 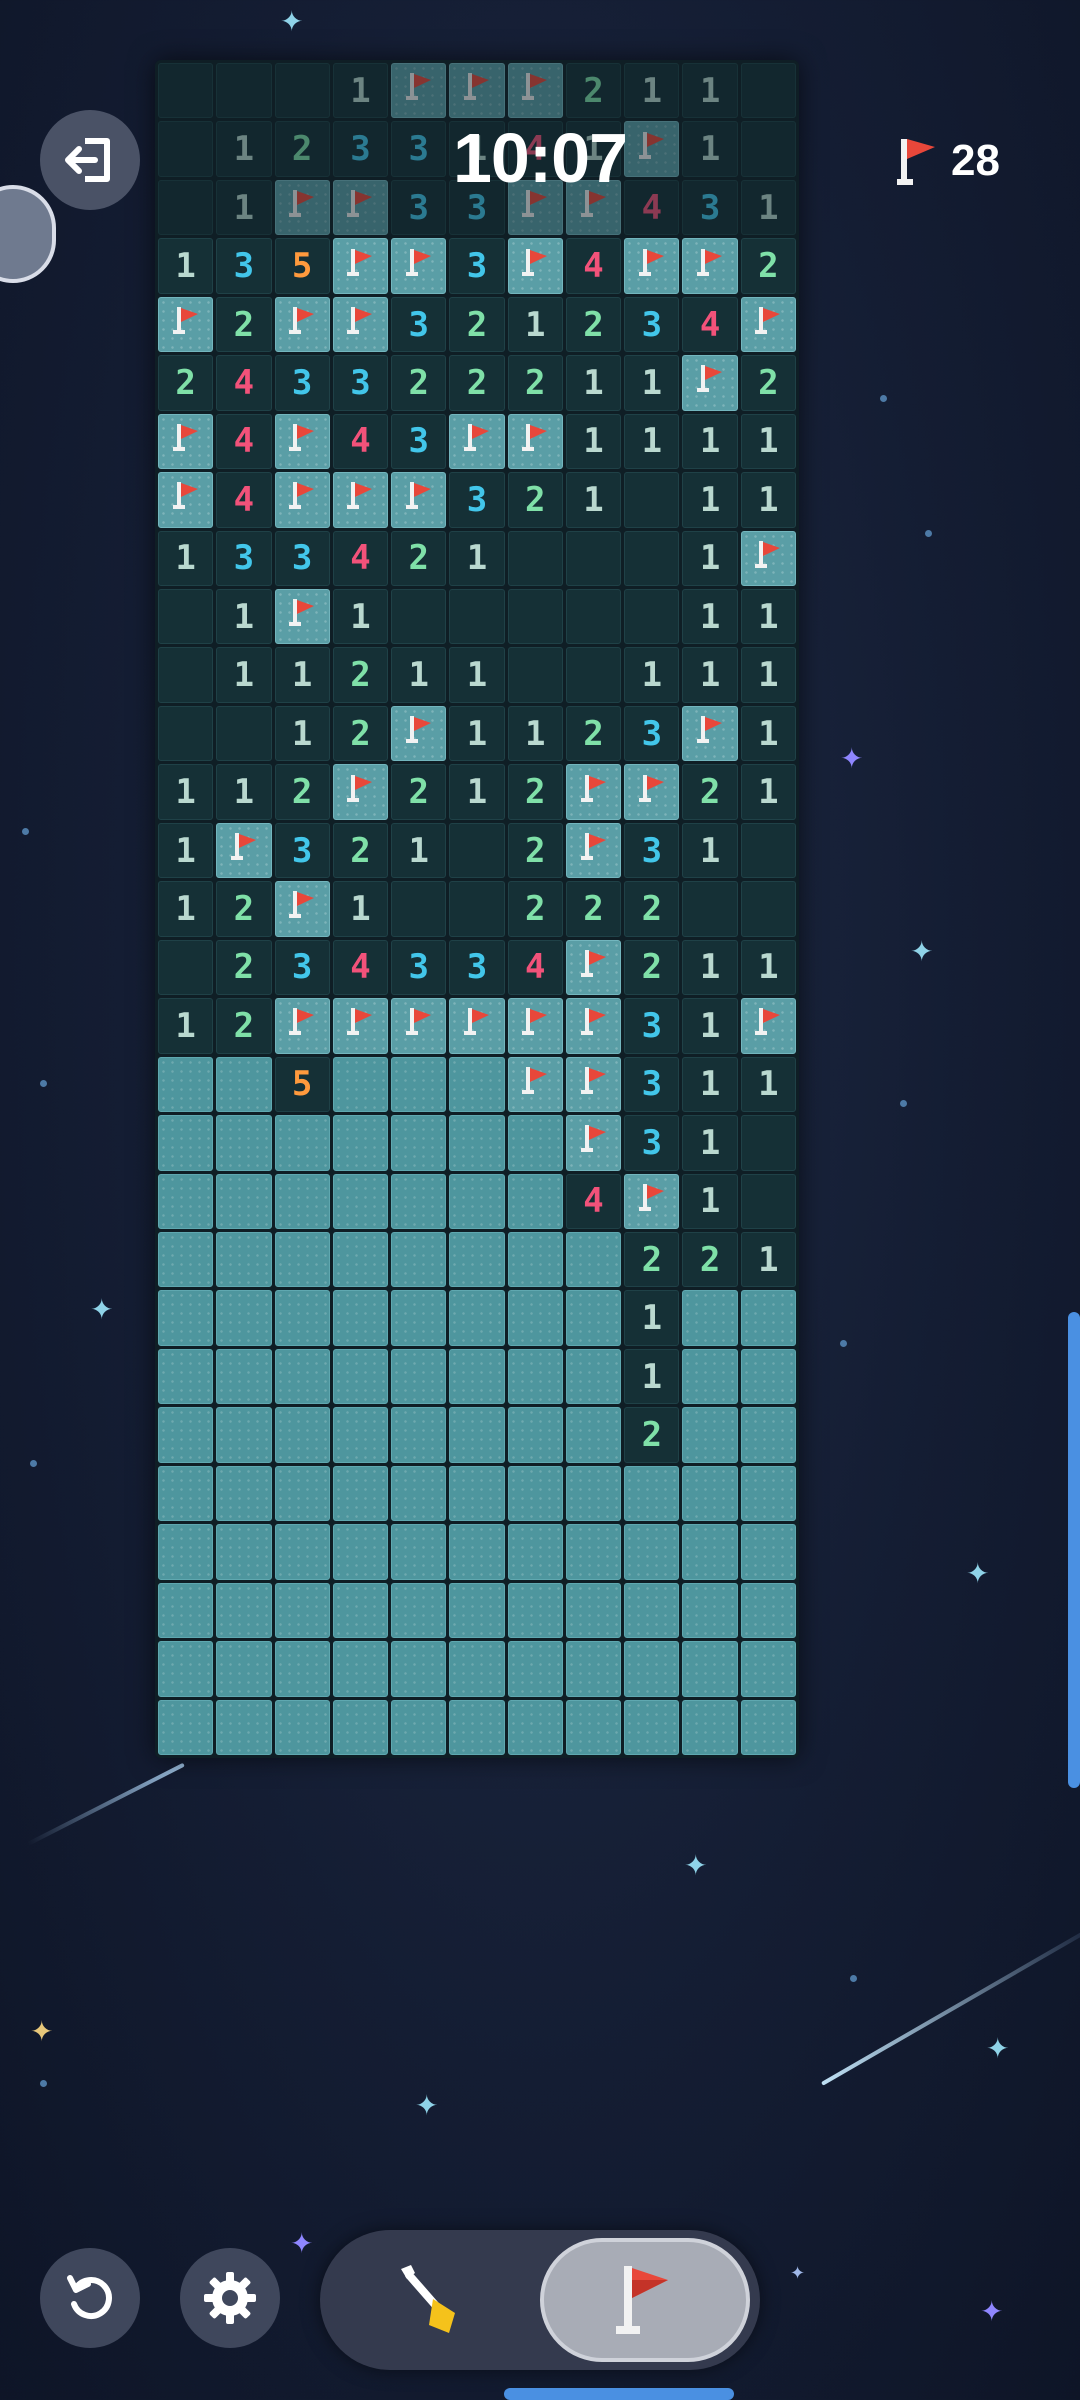 I want to click on flag-mode-button, so click(x=645, y=2300).